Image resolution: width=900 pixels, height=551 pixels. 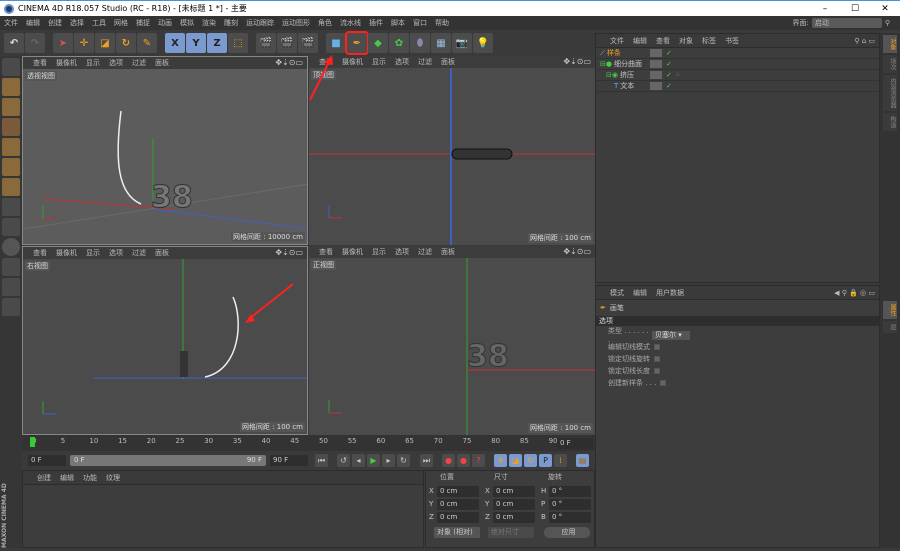 What do you see at coordinates (458, 491) in the screenshot?
I see `position-x-field: 0 cm` at bounding box center [458, 491].